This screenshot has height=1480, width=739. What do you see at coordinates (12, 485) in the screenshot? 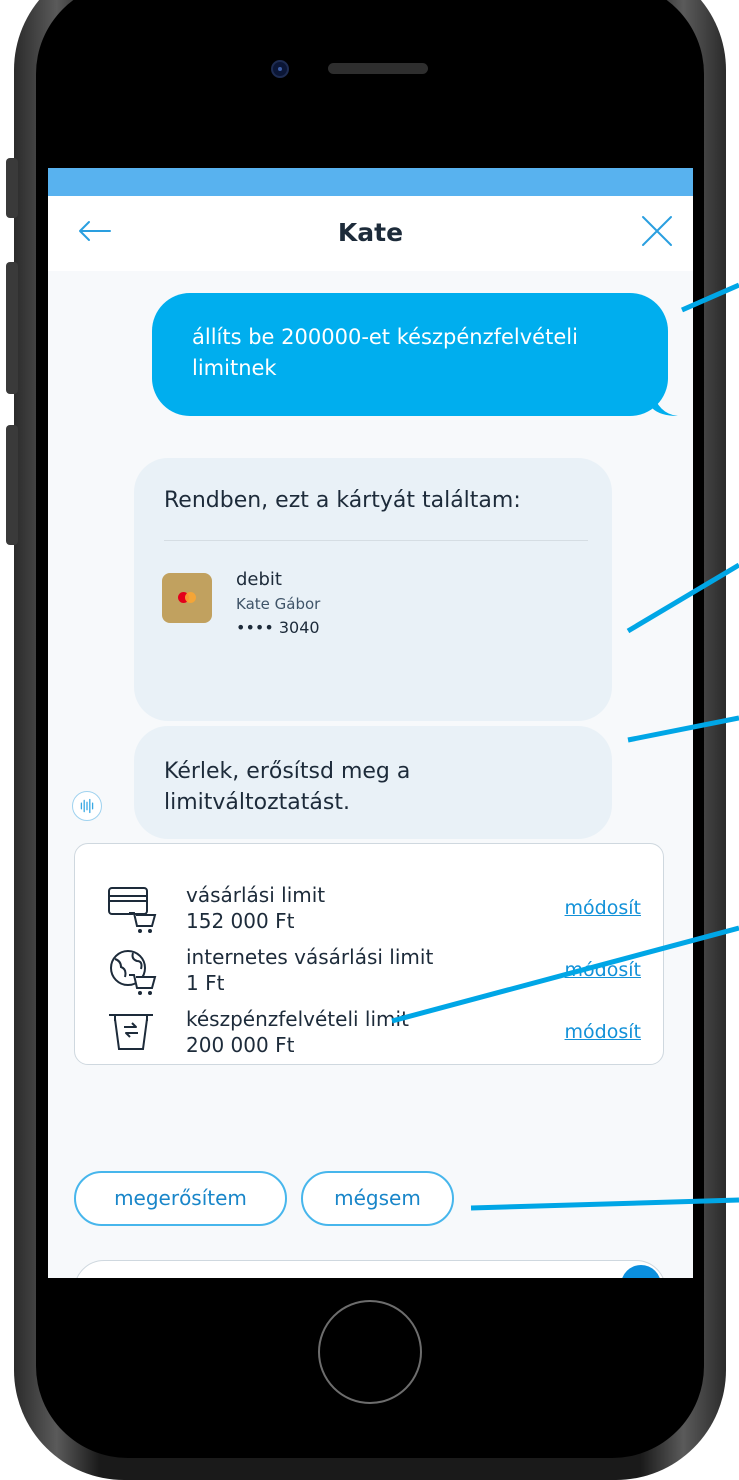
I see `volume-down-button` at bounding box center [12, 485].